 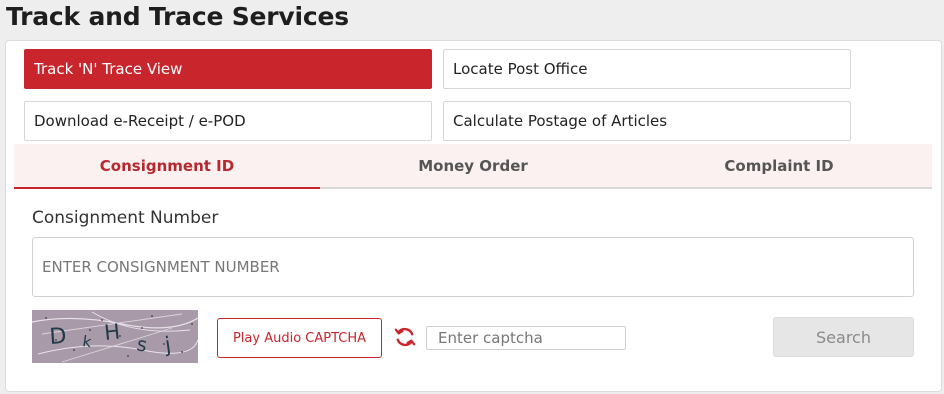 I want to click on play-audio-captcha-button: Play Audio CAPTCHA, so click(x=299, y=338).